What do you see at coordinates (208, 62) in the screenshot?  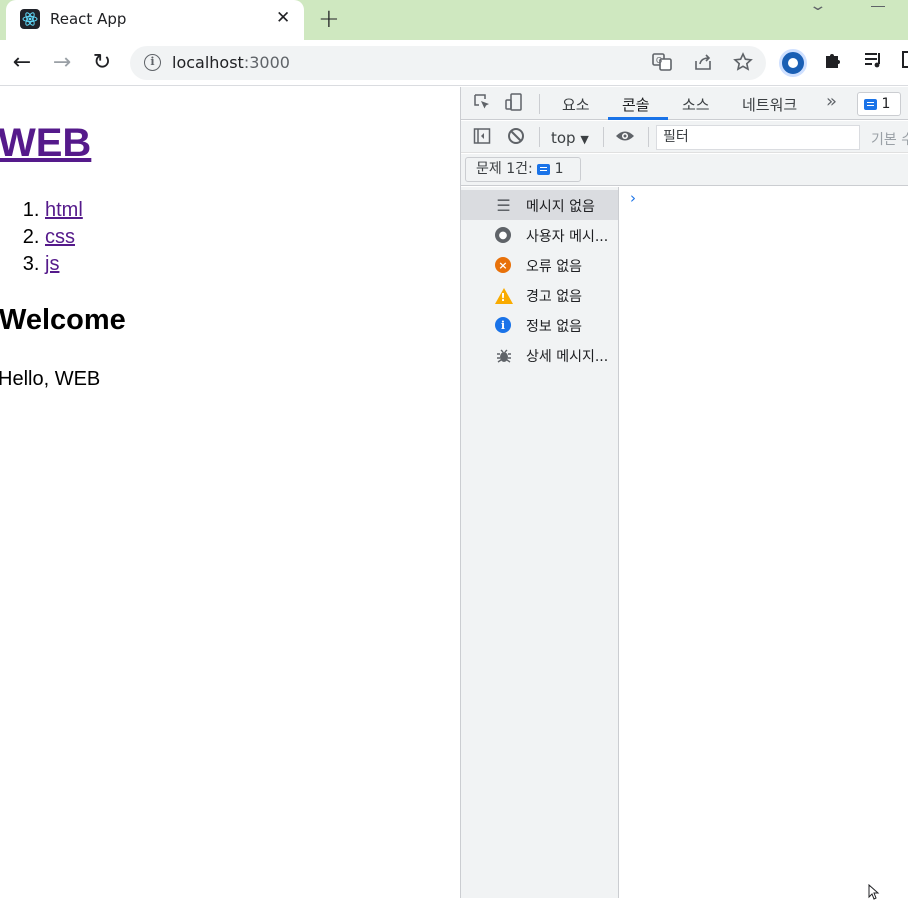 I see `url-host: localhost` at bounding box center [208, 62].